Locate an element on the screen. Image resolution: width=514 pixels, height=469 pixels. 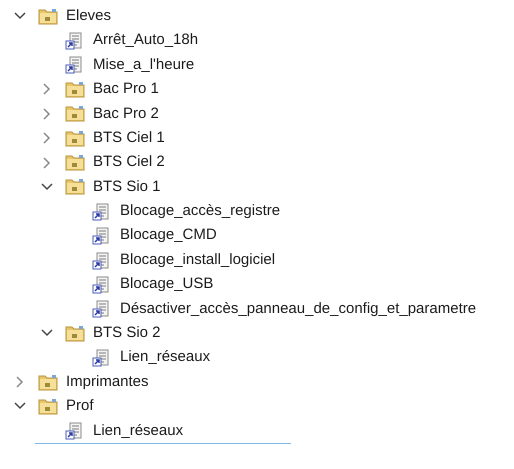
link-label: Blocage_install_logiciel is located at coordinates (198, 260).